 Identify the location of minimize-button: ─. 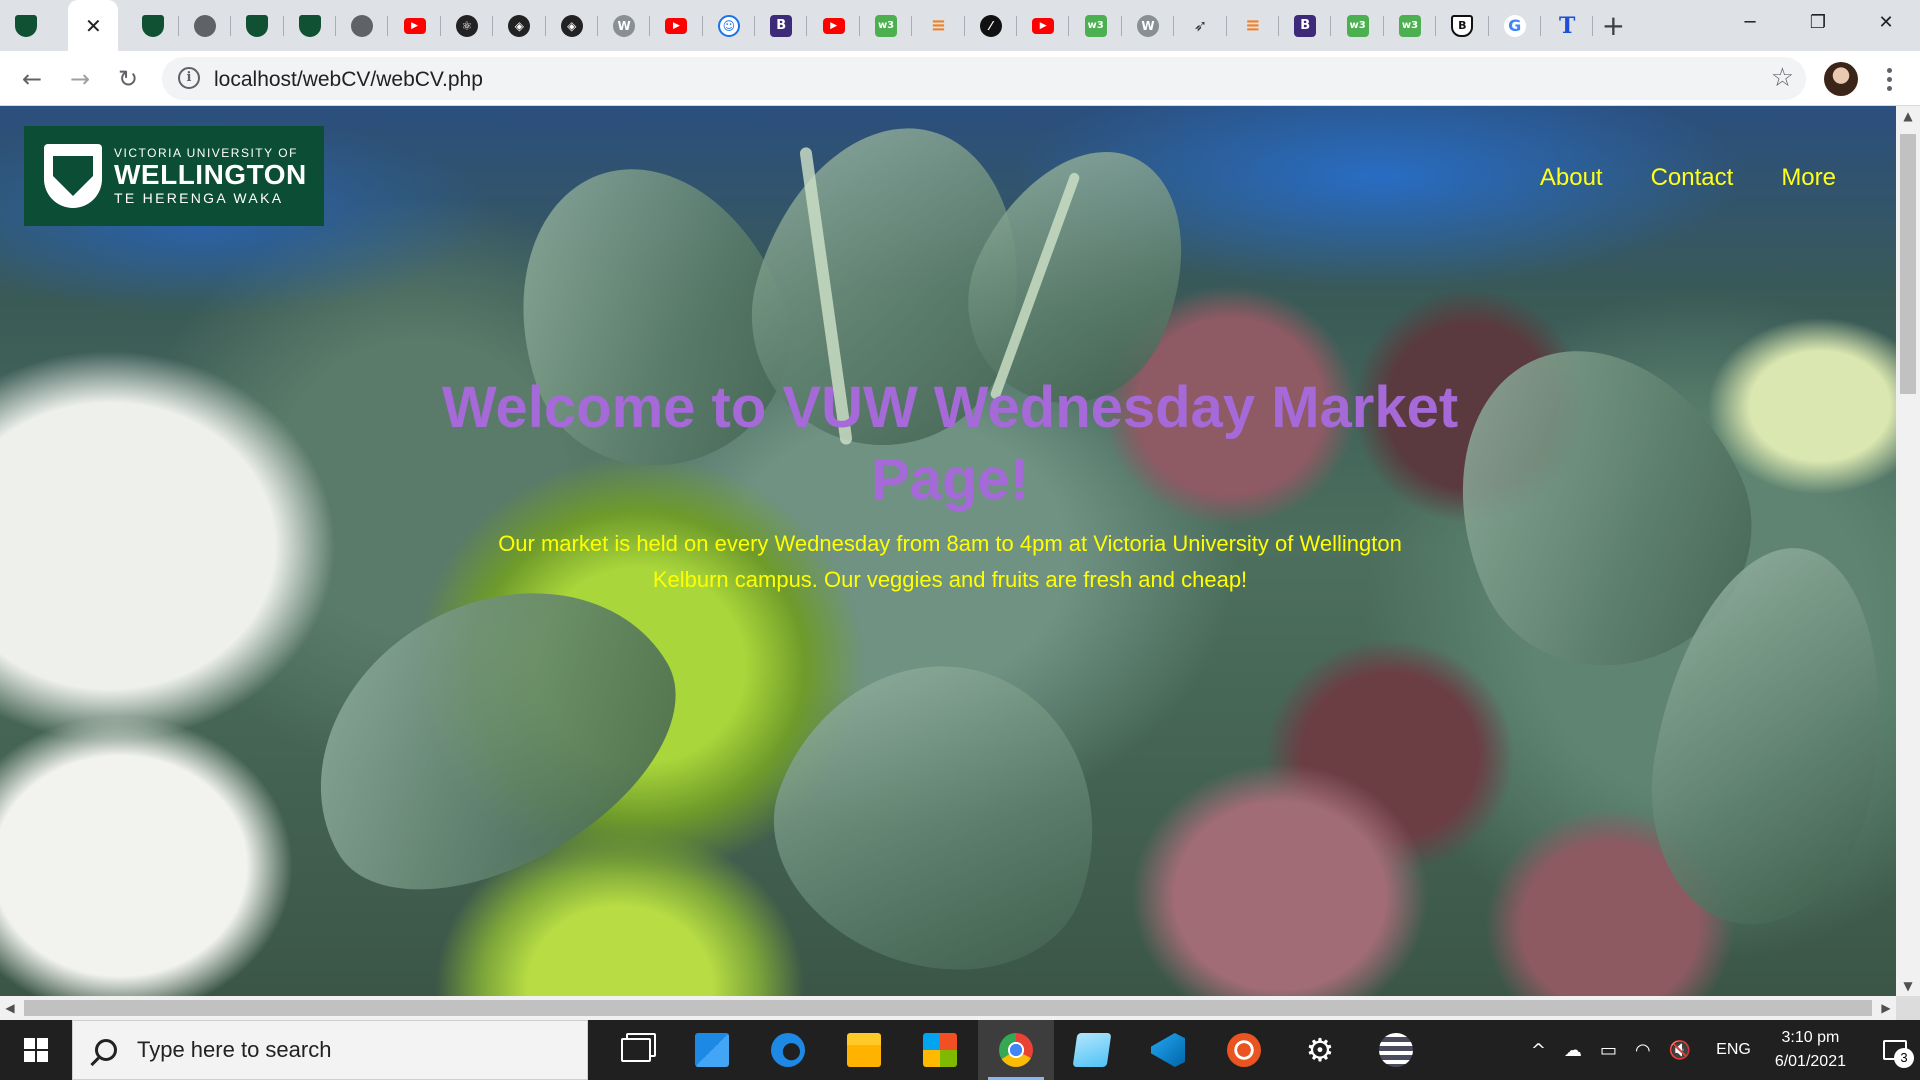
(1750, 22).